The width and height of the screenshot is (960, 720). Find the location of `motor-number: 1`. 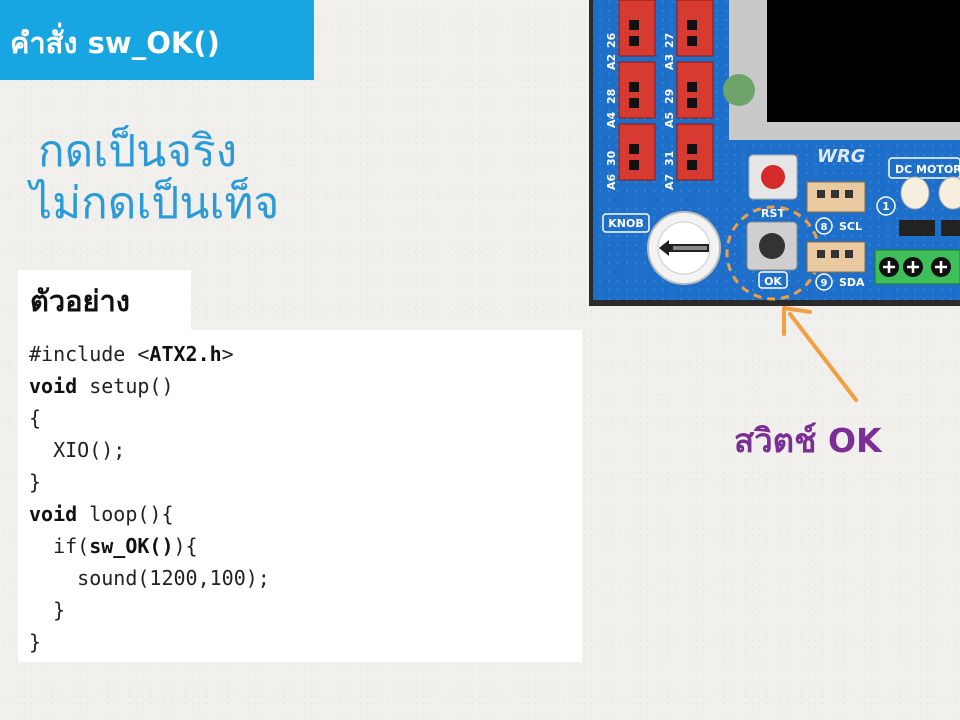

motor-number: 1 is located at coordinates (886, 206).